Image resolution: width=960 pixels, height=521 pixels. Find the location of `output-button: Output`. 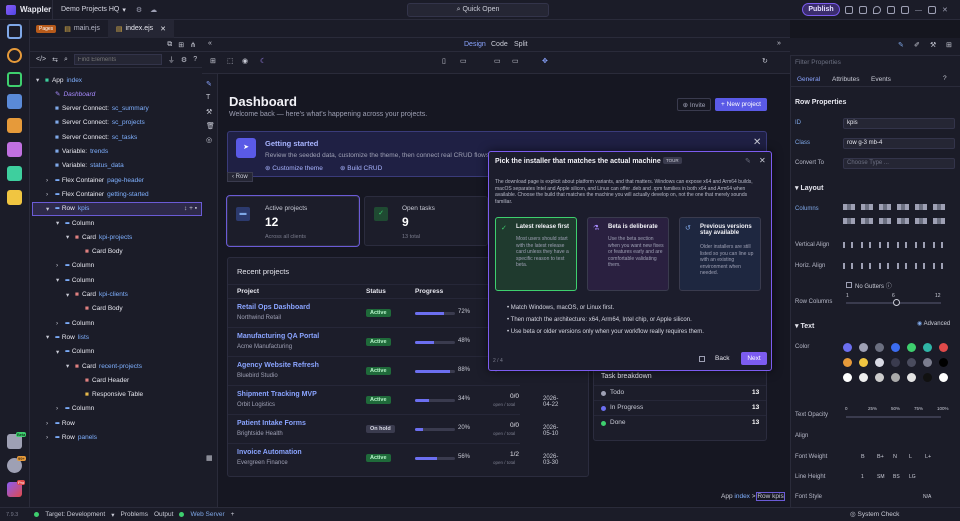

output-button: Output is located at coordinates (164, 514).